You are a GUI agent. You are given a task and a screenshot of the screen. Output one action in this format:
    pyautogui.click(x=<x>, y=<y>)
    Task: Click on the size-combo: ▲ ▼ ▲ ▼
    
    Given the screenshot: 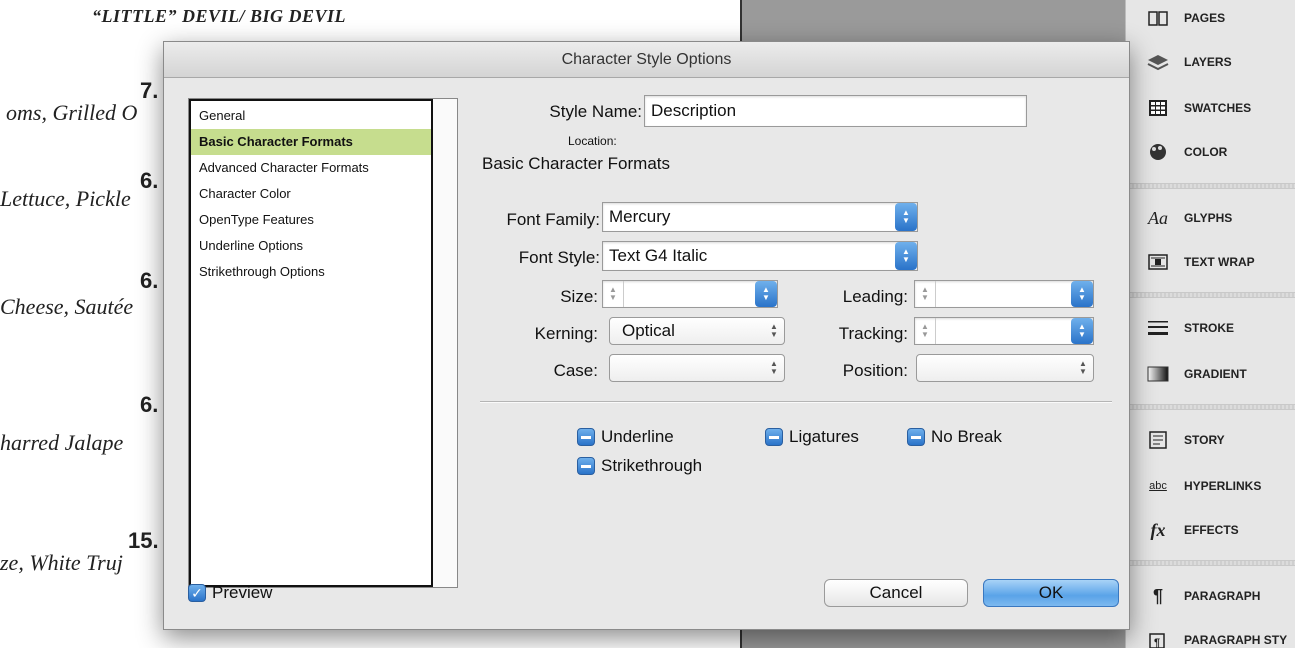 What is the action you would take?
    pyautogui.click(x=690, y=294)
    